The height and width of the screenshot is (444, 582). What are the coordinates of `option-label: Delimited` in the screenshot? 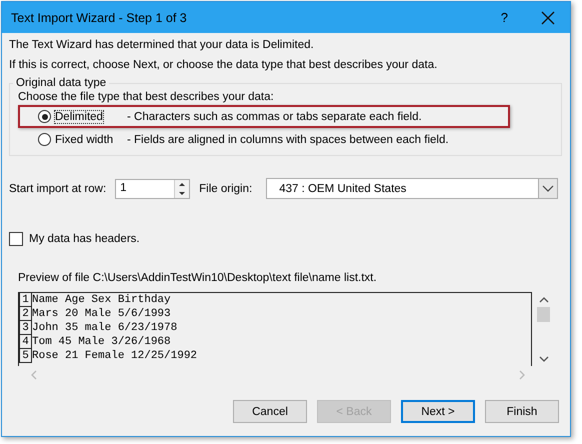 It's located at (79, 116).